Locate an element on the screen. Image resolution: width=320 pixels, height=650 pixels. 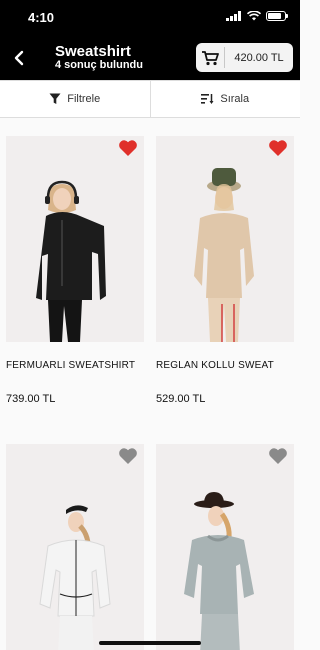
status-bar: 4:10 is located at coordinates (150, 18).